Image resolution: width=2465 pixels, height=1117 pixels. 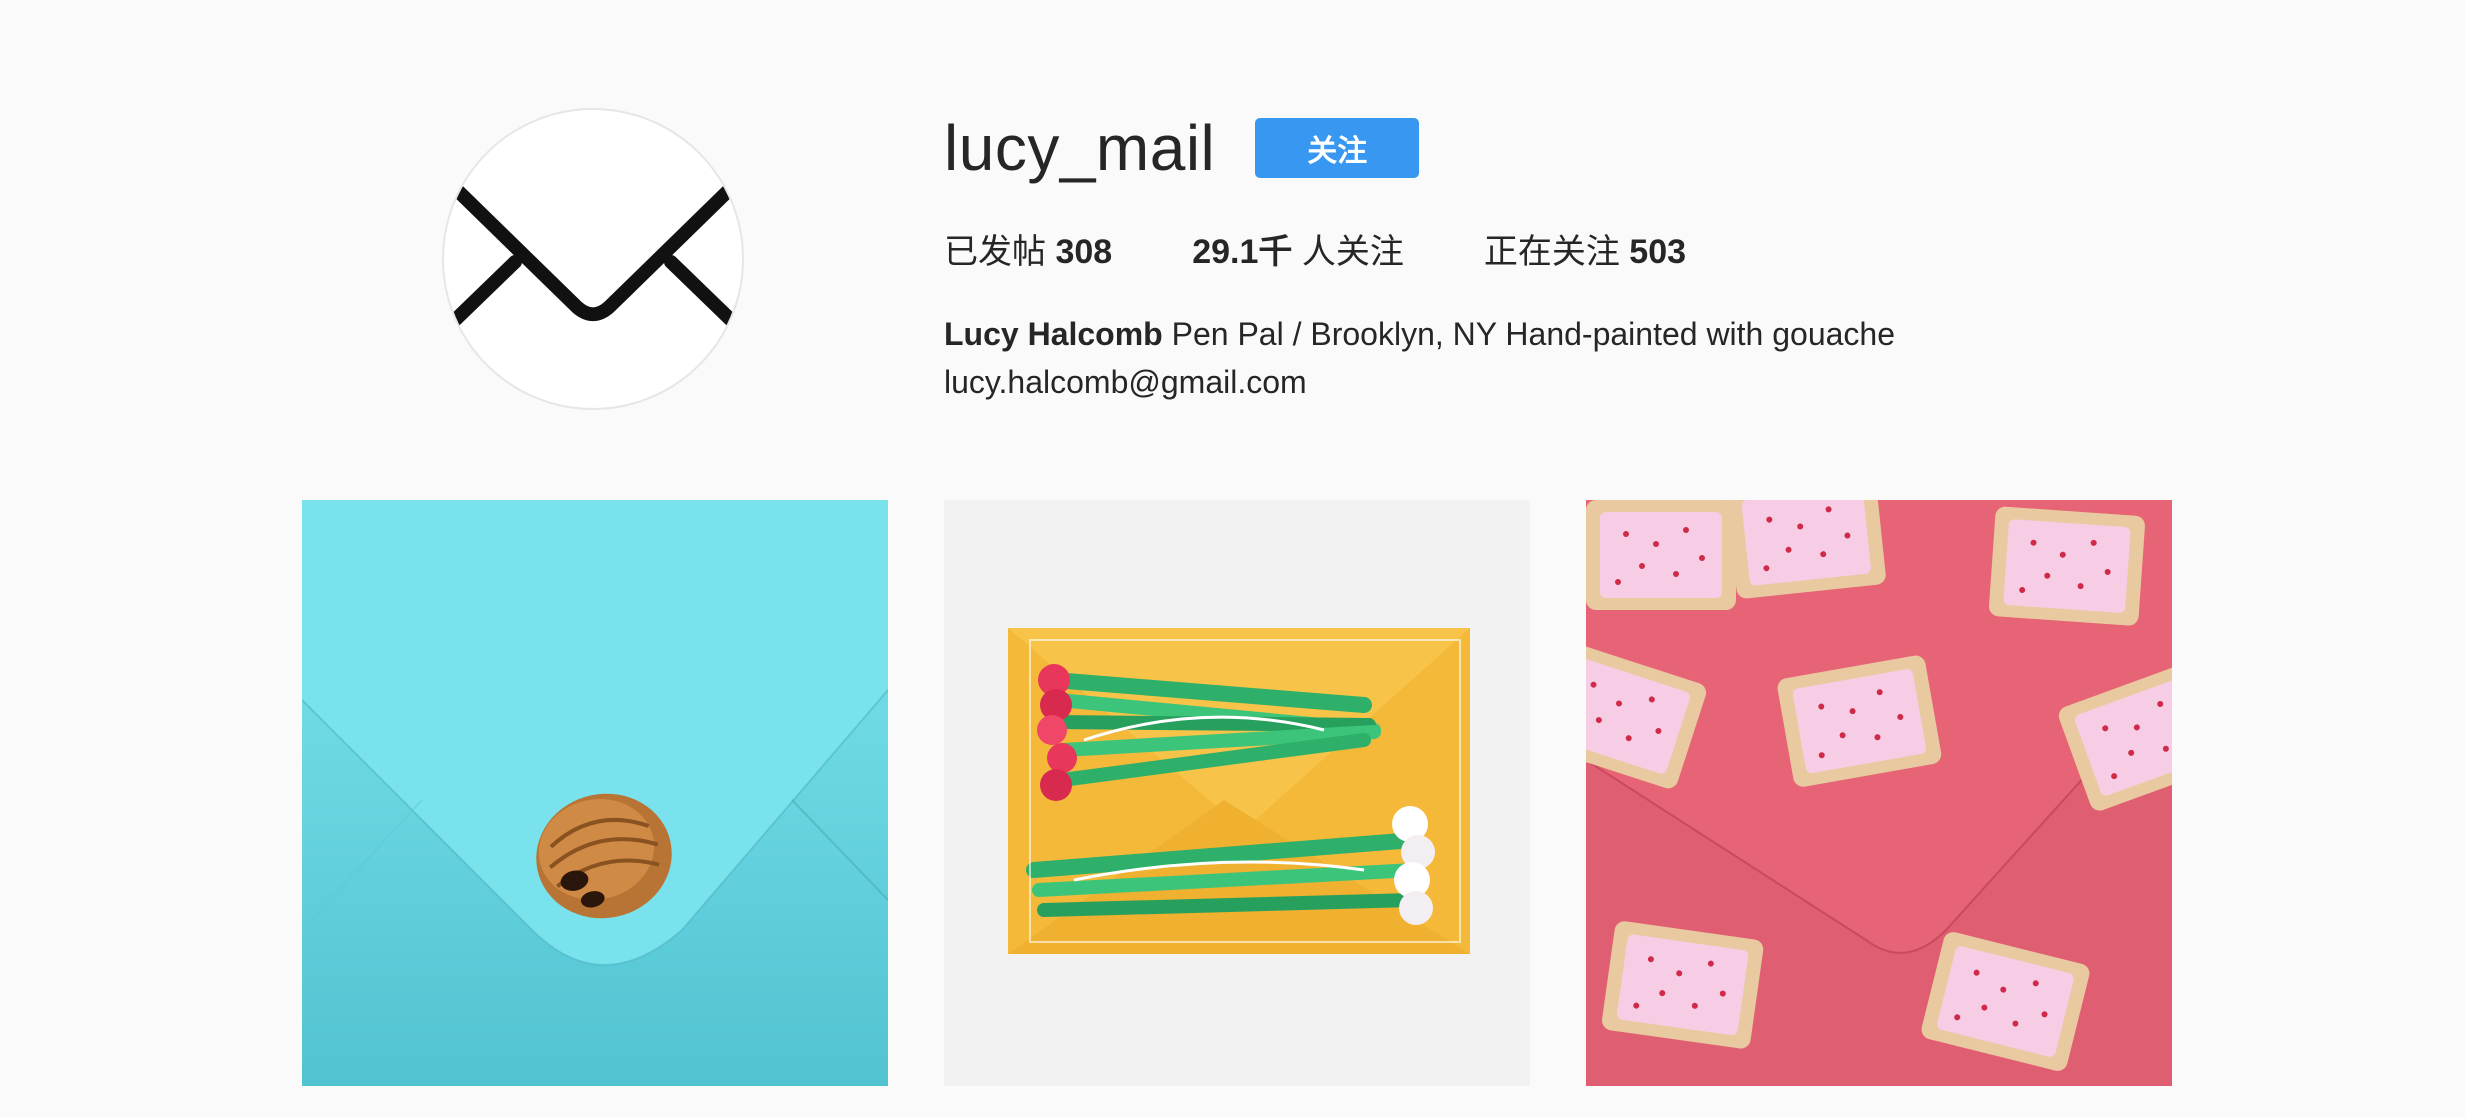 I want to click on posts-value: 308, so click(x=1084, y=252).